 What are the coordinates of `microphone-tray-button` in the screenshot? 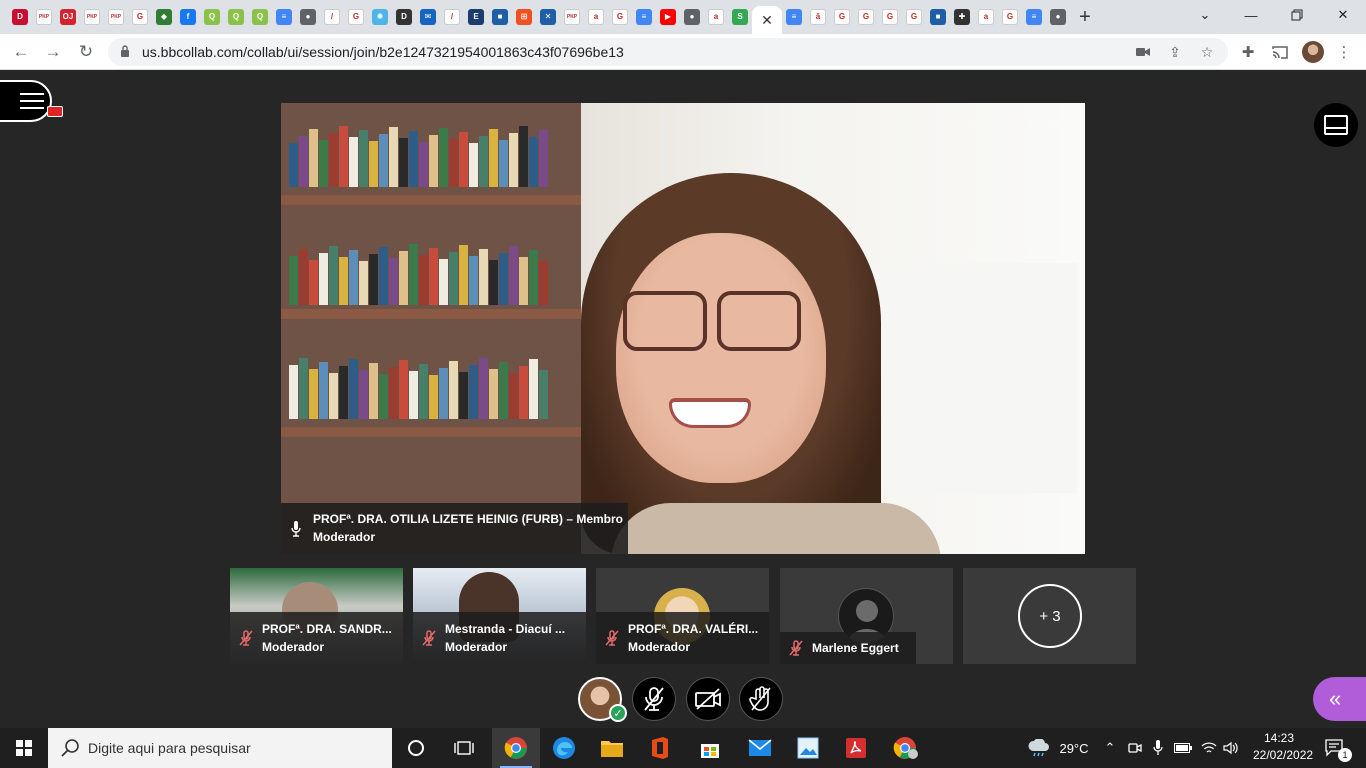 It's located at (1158, 748).